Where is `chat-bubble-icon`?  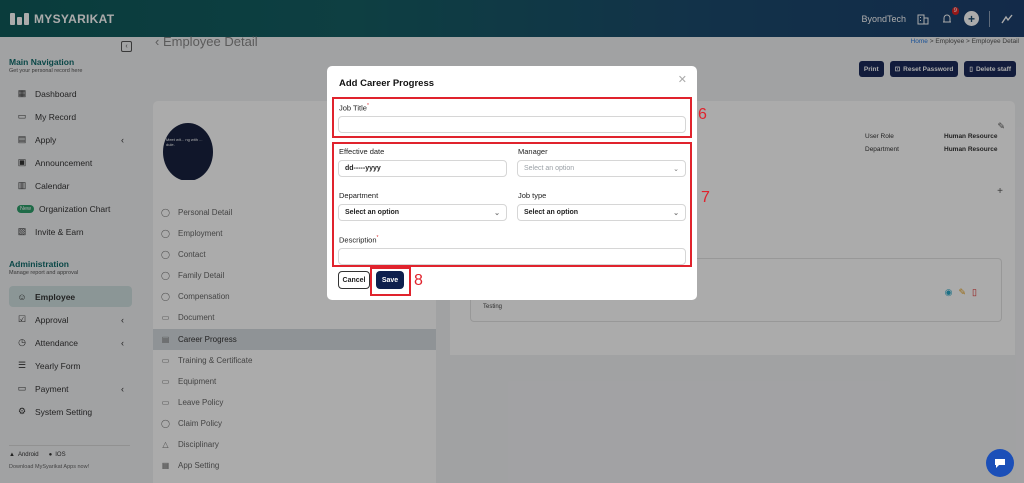 chat-bubble-icon is located at coordinates (1000, 463).